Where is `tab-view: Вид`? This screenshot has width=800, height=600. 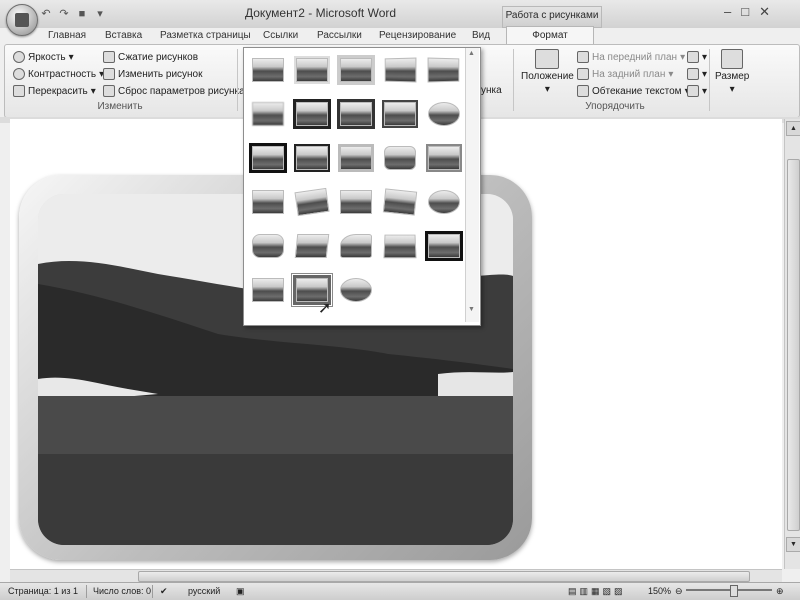 tab-view: Вид is located at coordinates (481, 36).